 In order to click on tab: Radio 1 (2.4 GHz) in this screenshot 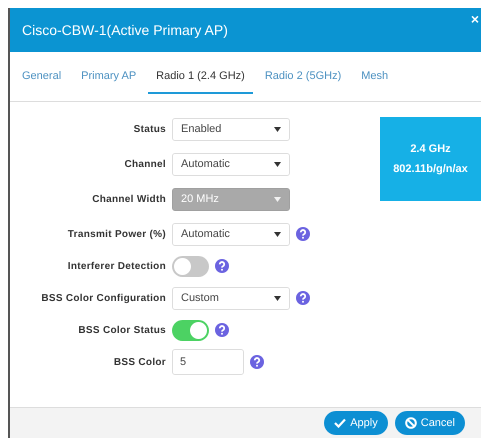, I will do `click(200, 79)`.